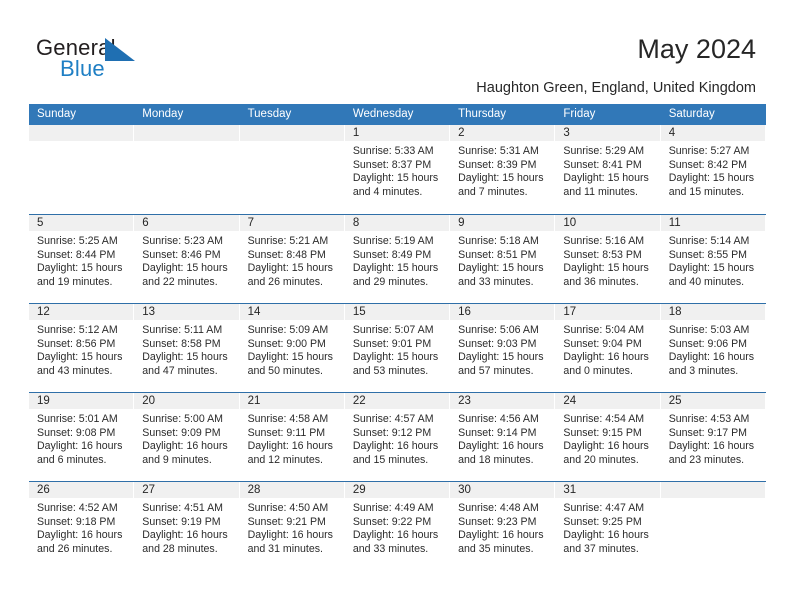 The height and width of the screenshot is (612, 792). I want to click on day-number-strip: 27, so click(186, 490).